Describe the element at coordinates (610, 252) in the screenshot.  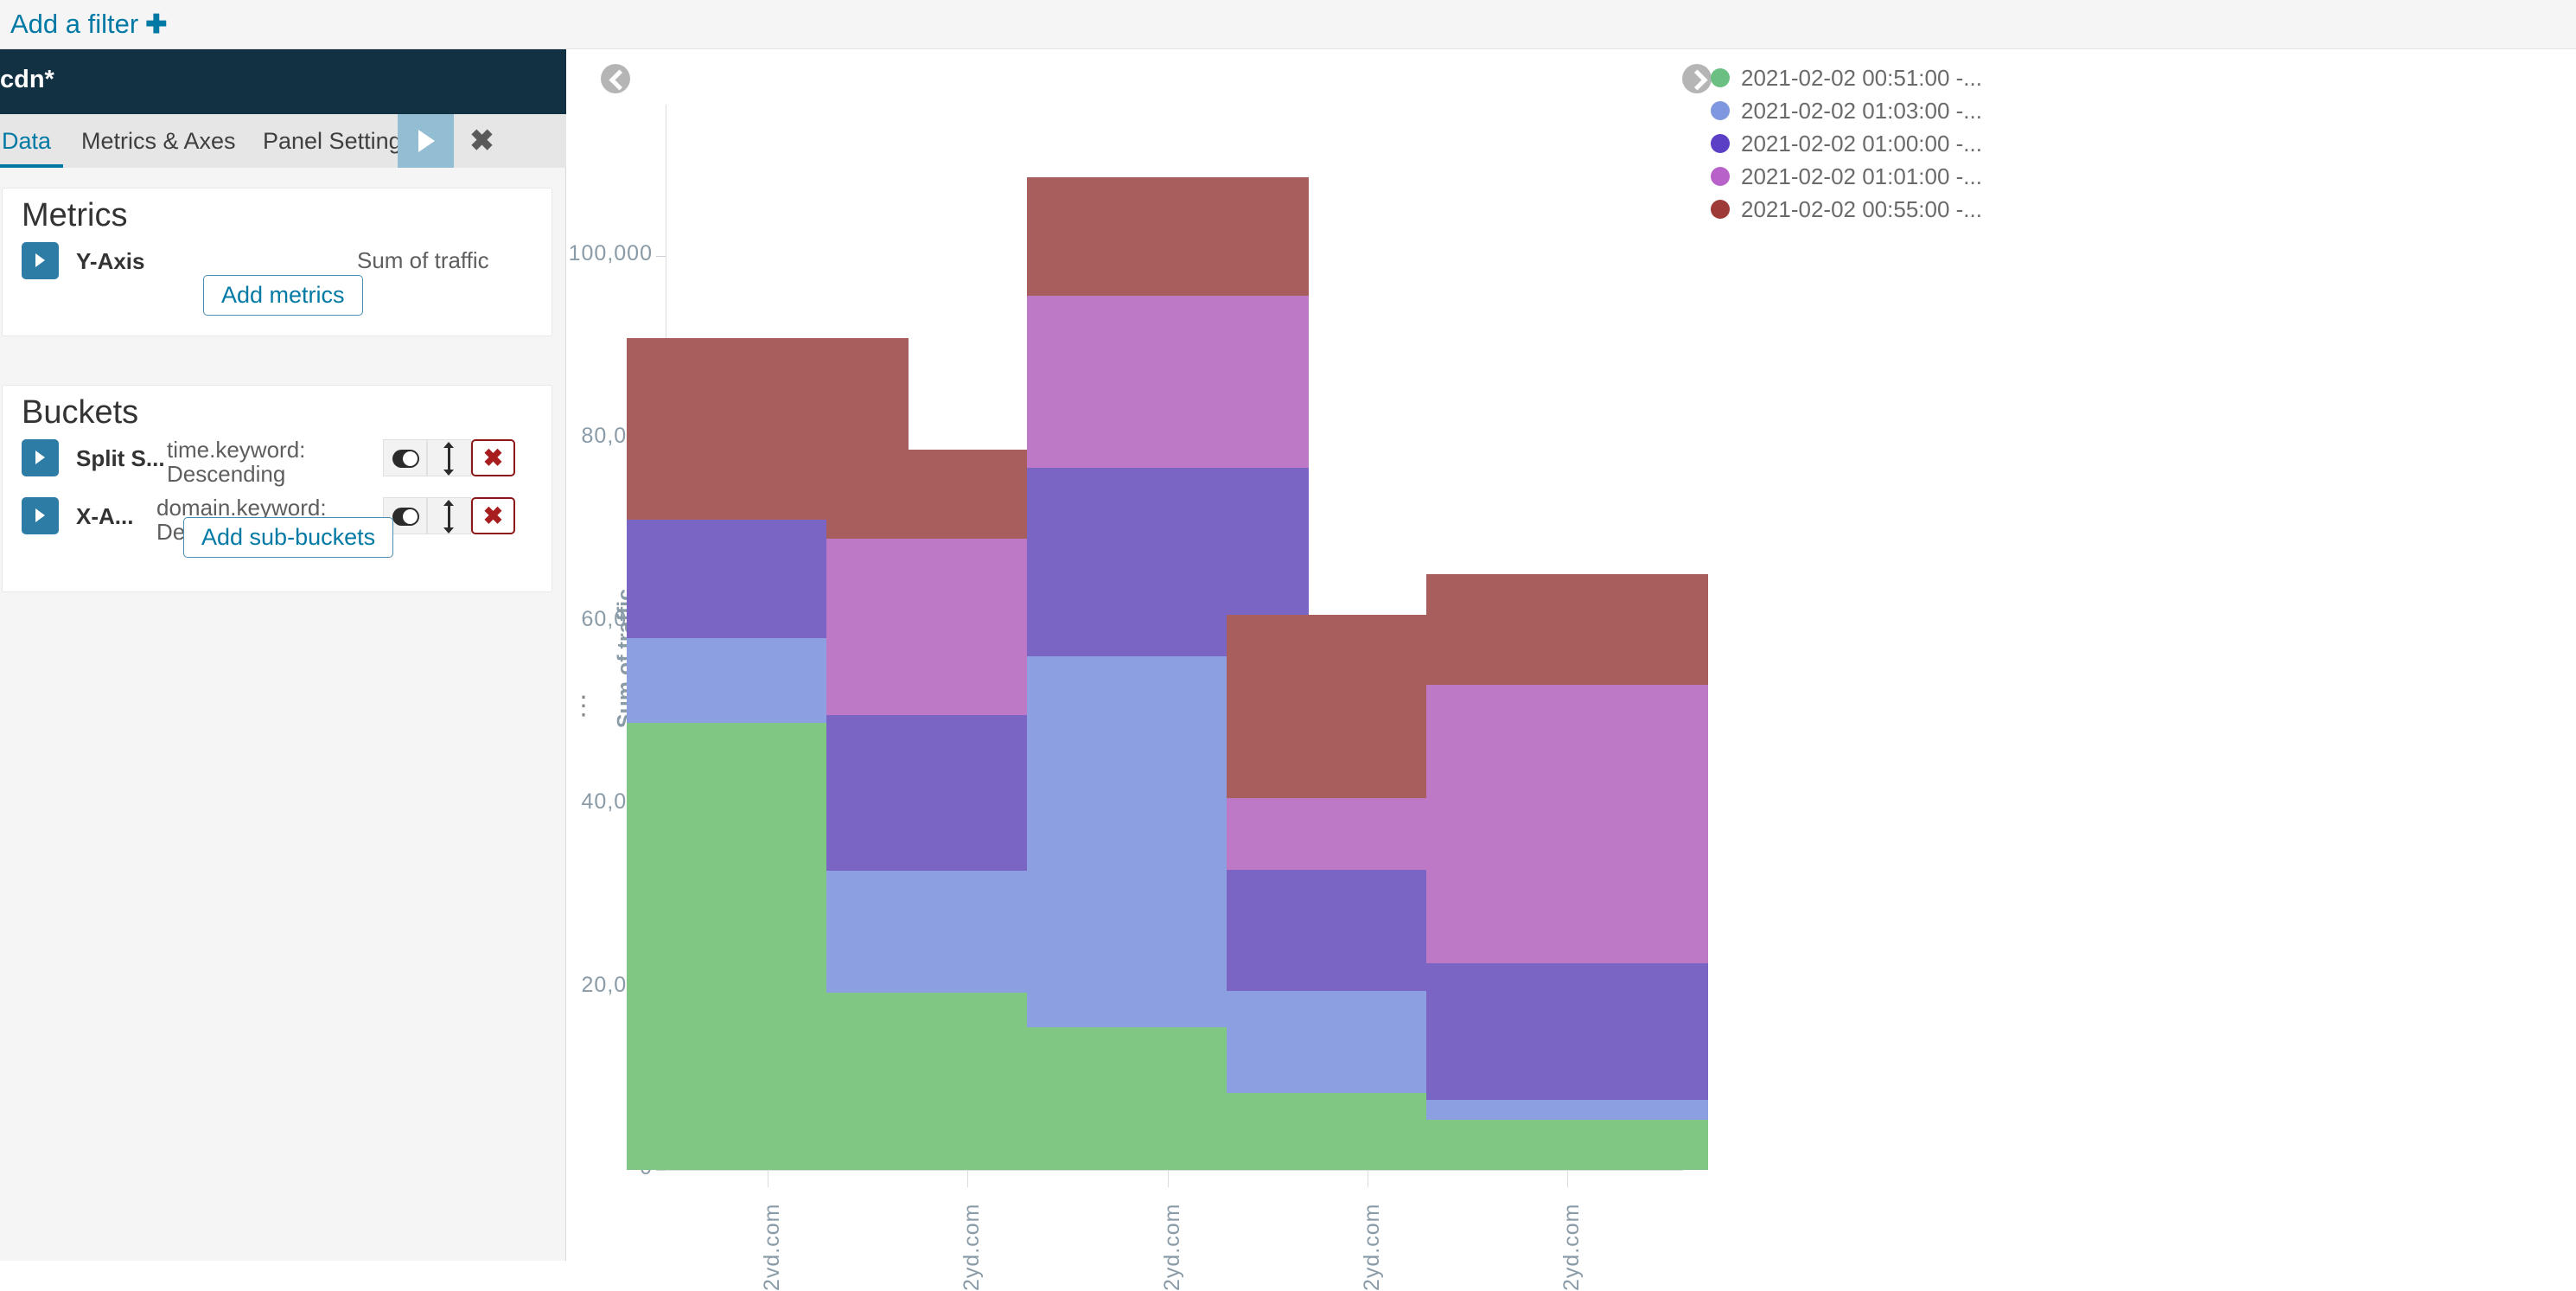
I see `y-axis-tick-label: 100,000` at that location.